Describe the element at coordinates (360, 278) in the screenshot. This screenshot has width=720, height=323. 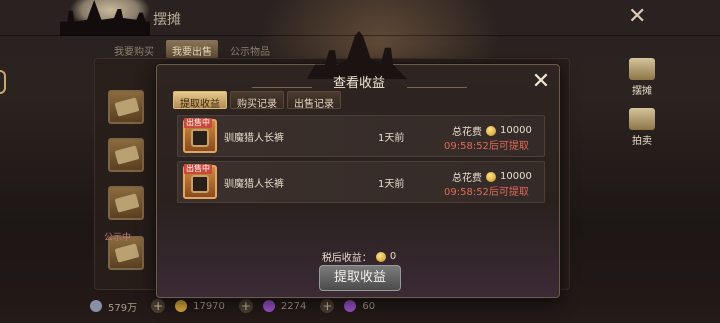
I see `withdraw-earnings-button: 提取收益` at that location.